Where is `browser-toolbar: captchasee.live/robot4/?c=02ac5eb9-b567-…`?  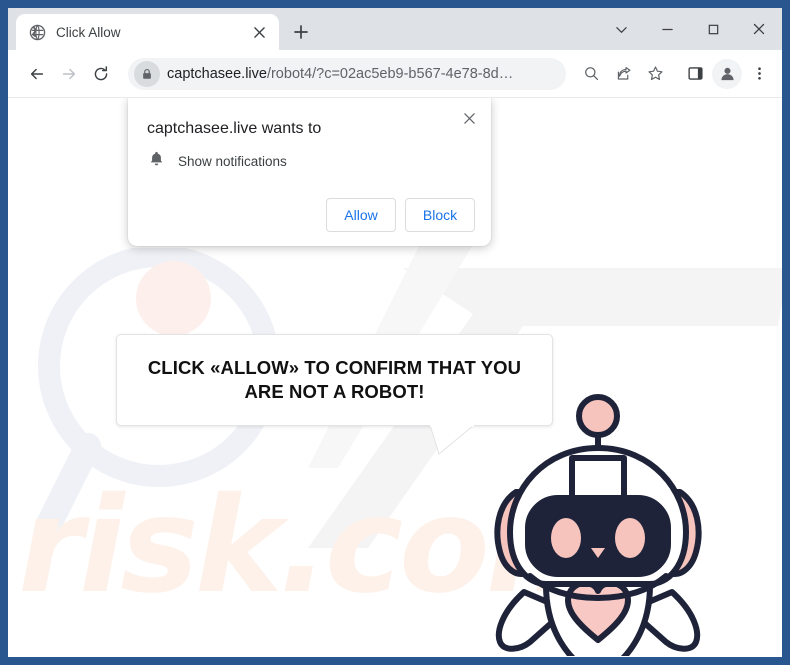
browser-toolbar: captchasee.live/robot4/?c=02ac5eb9-b567-… is located at coordinates (395, 74).